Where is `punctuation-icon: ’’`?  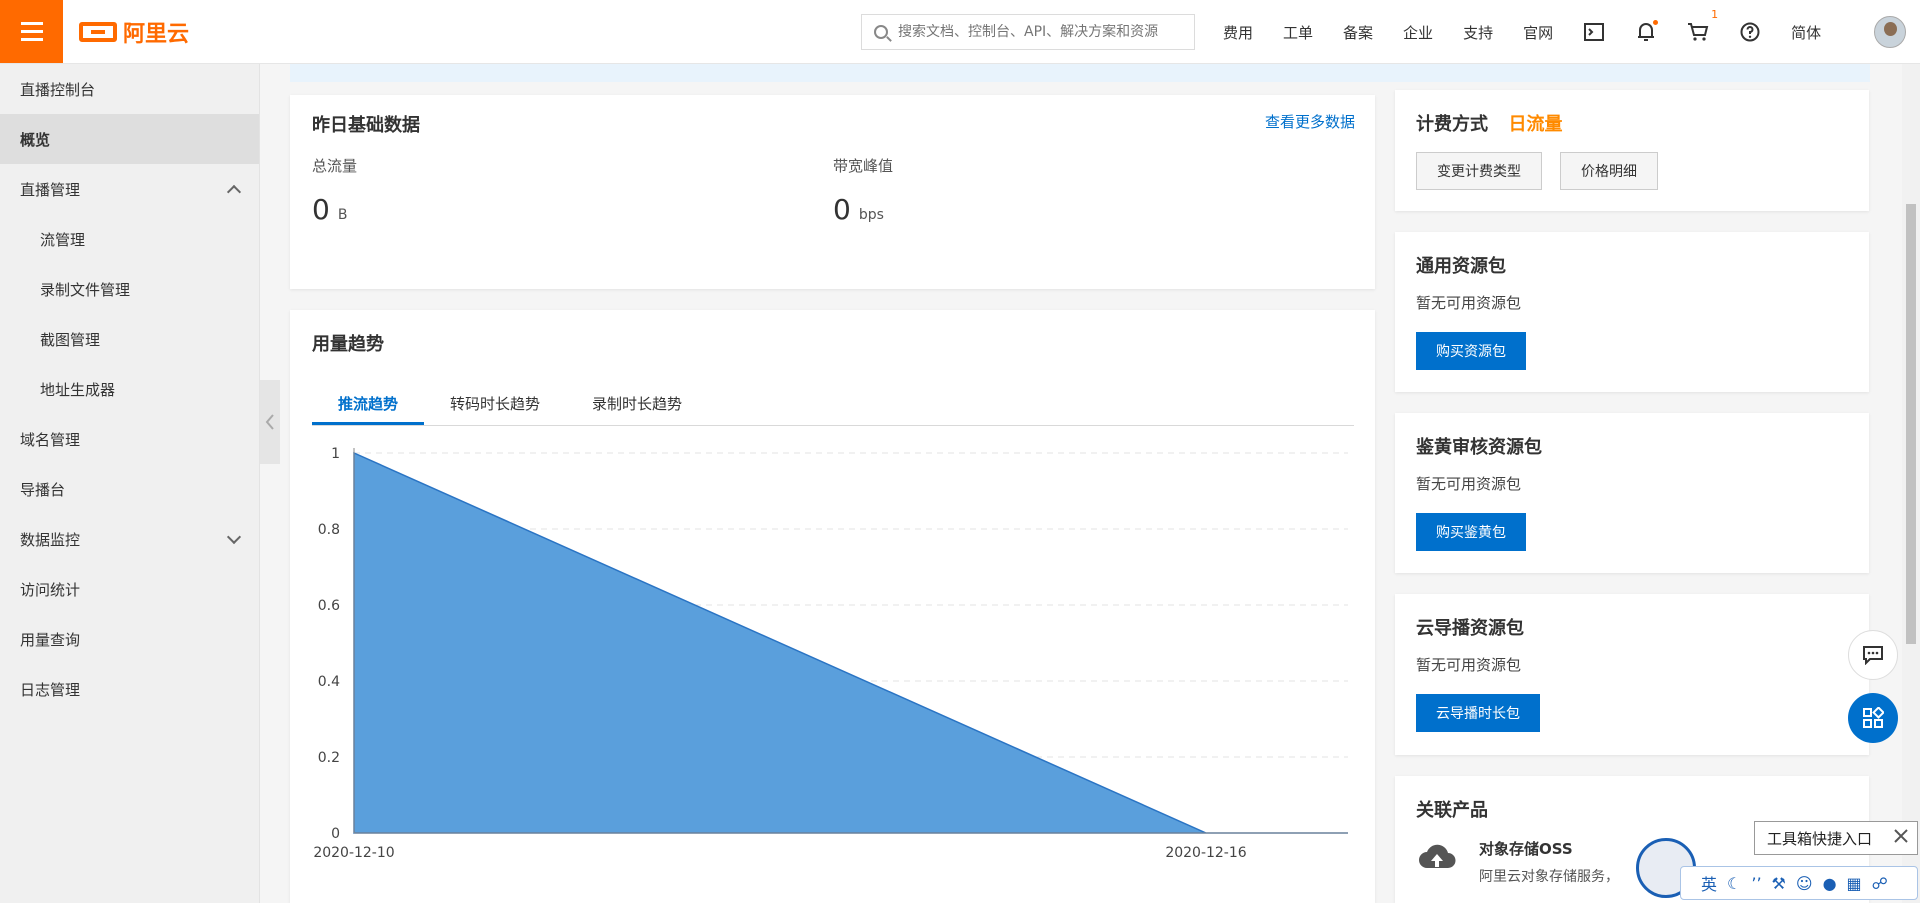
punctuation-icon: ’’ is located at coordinates (1756, 883).